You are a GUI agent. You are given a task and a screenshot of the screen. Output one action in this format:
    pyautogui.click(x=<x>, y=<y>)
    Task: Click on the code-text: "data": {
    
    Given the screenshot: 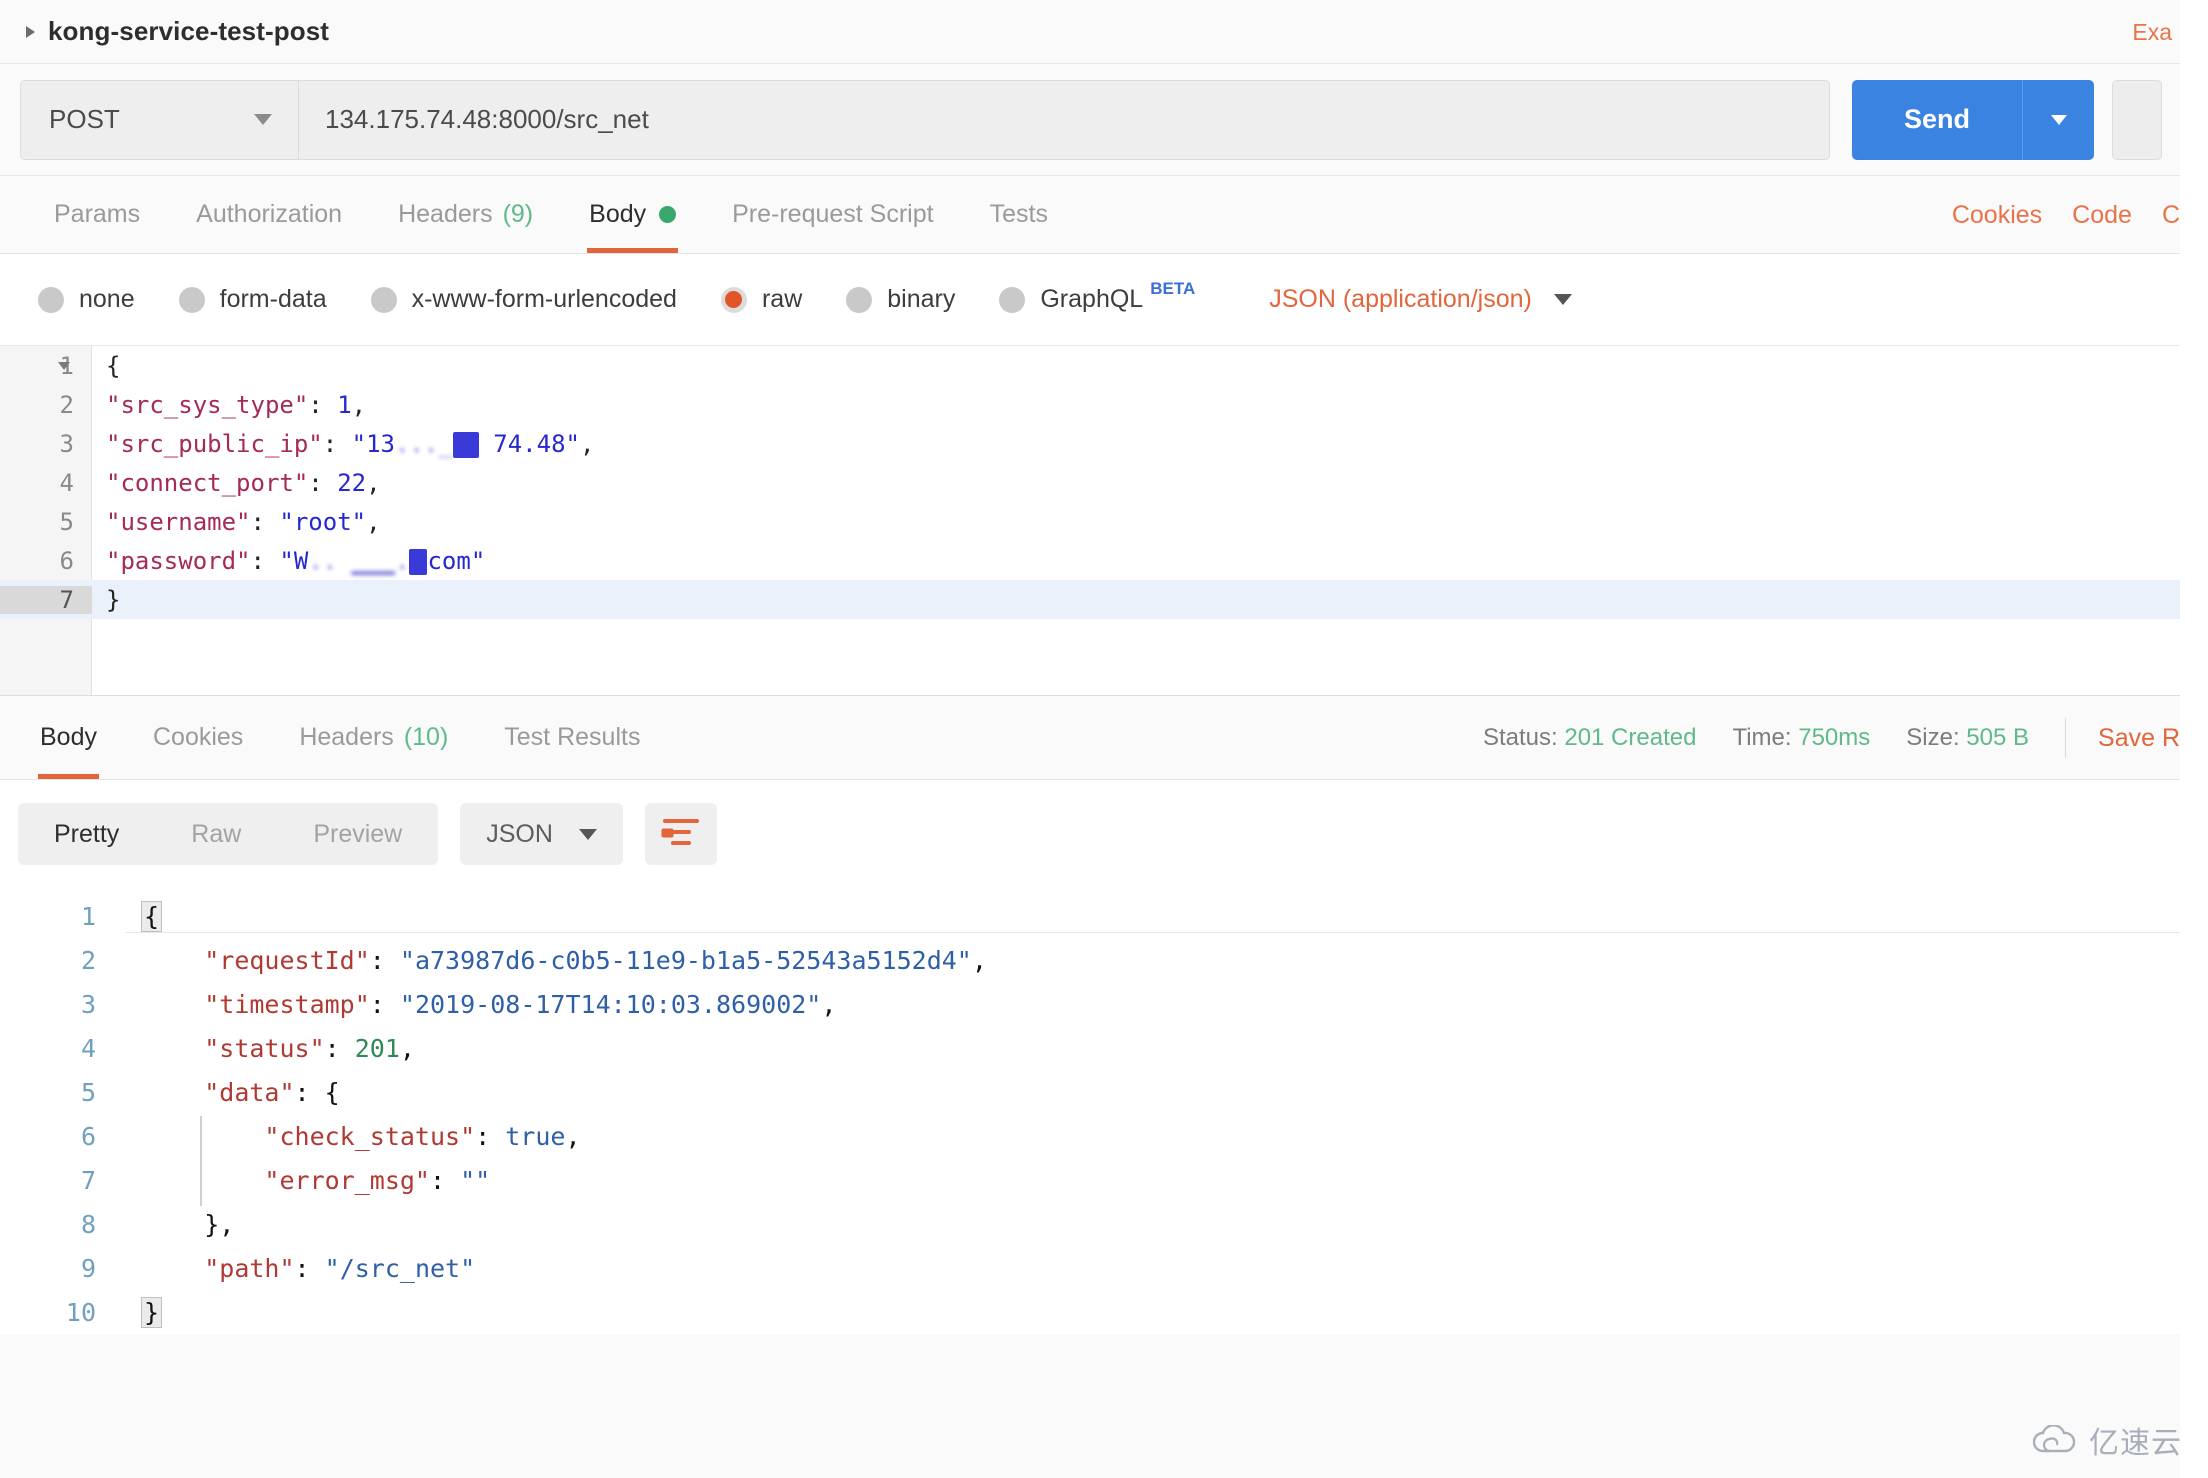 What is the action you would take?
    pyautogui.click(x=272, y=1092)
    